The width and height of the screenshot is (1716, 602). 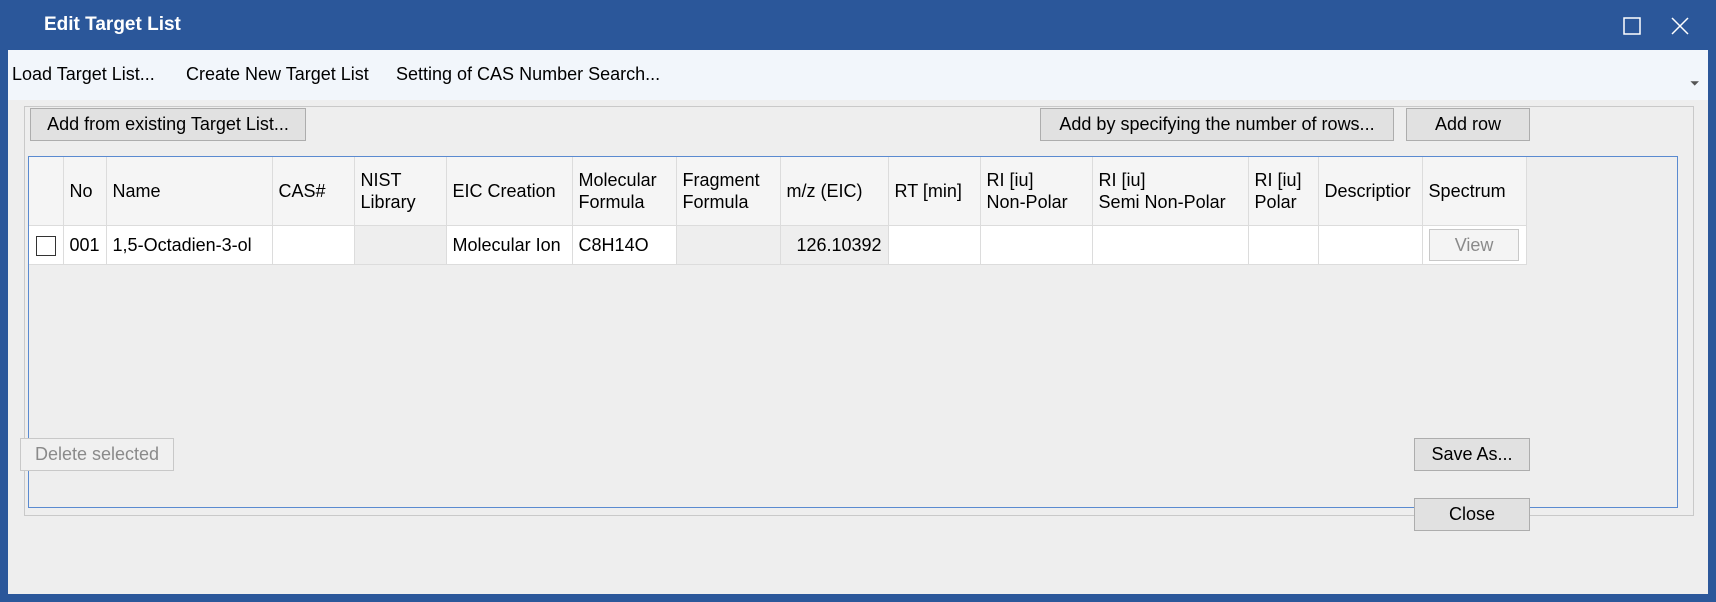 I want to click on cell-spectrum: View, so click(x=1474, y=245).